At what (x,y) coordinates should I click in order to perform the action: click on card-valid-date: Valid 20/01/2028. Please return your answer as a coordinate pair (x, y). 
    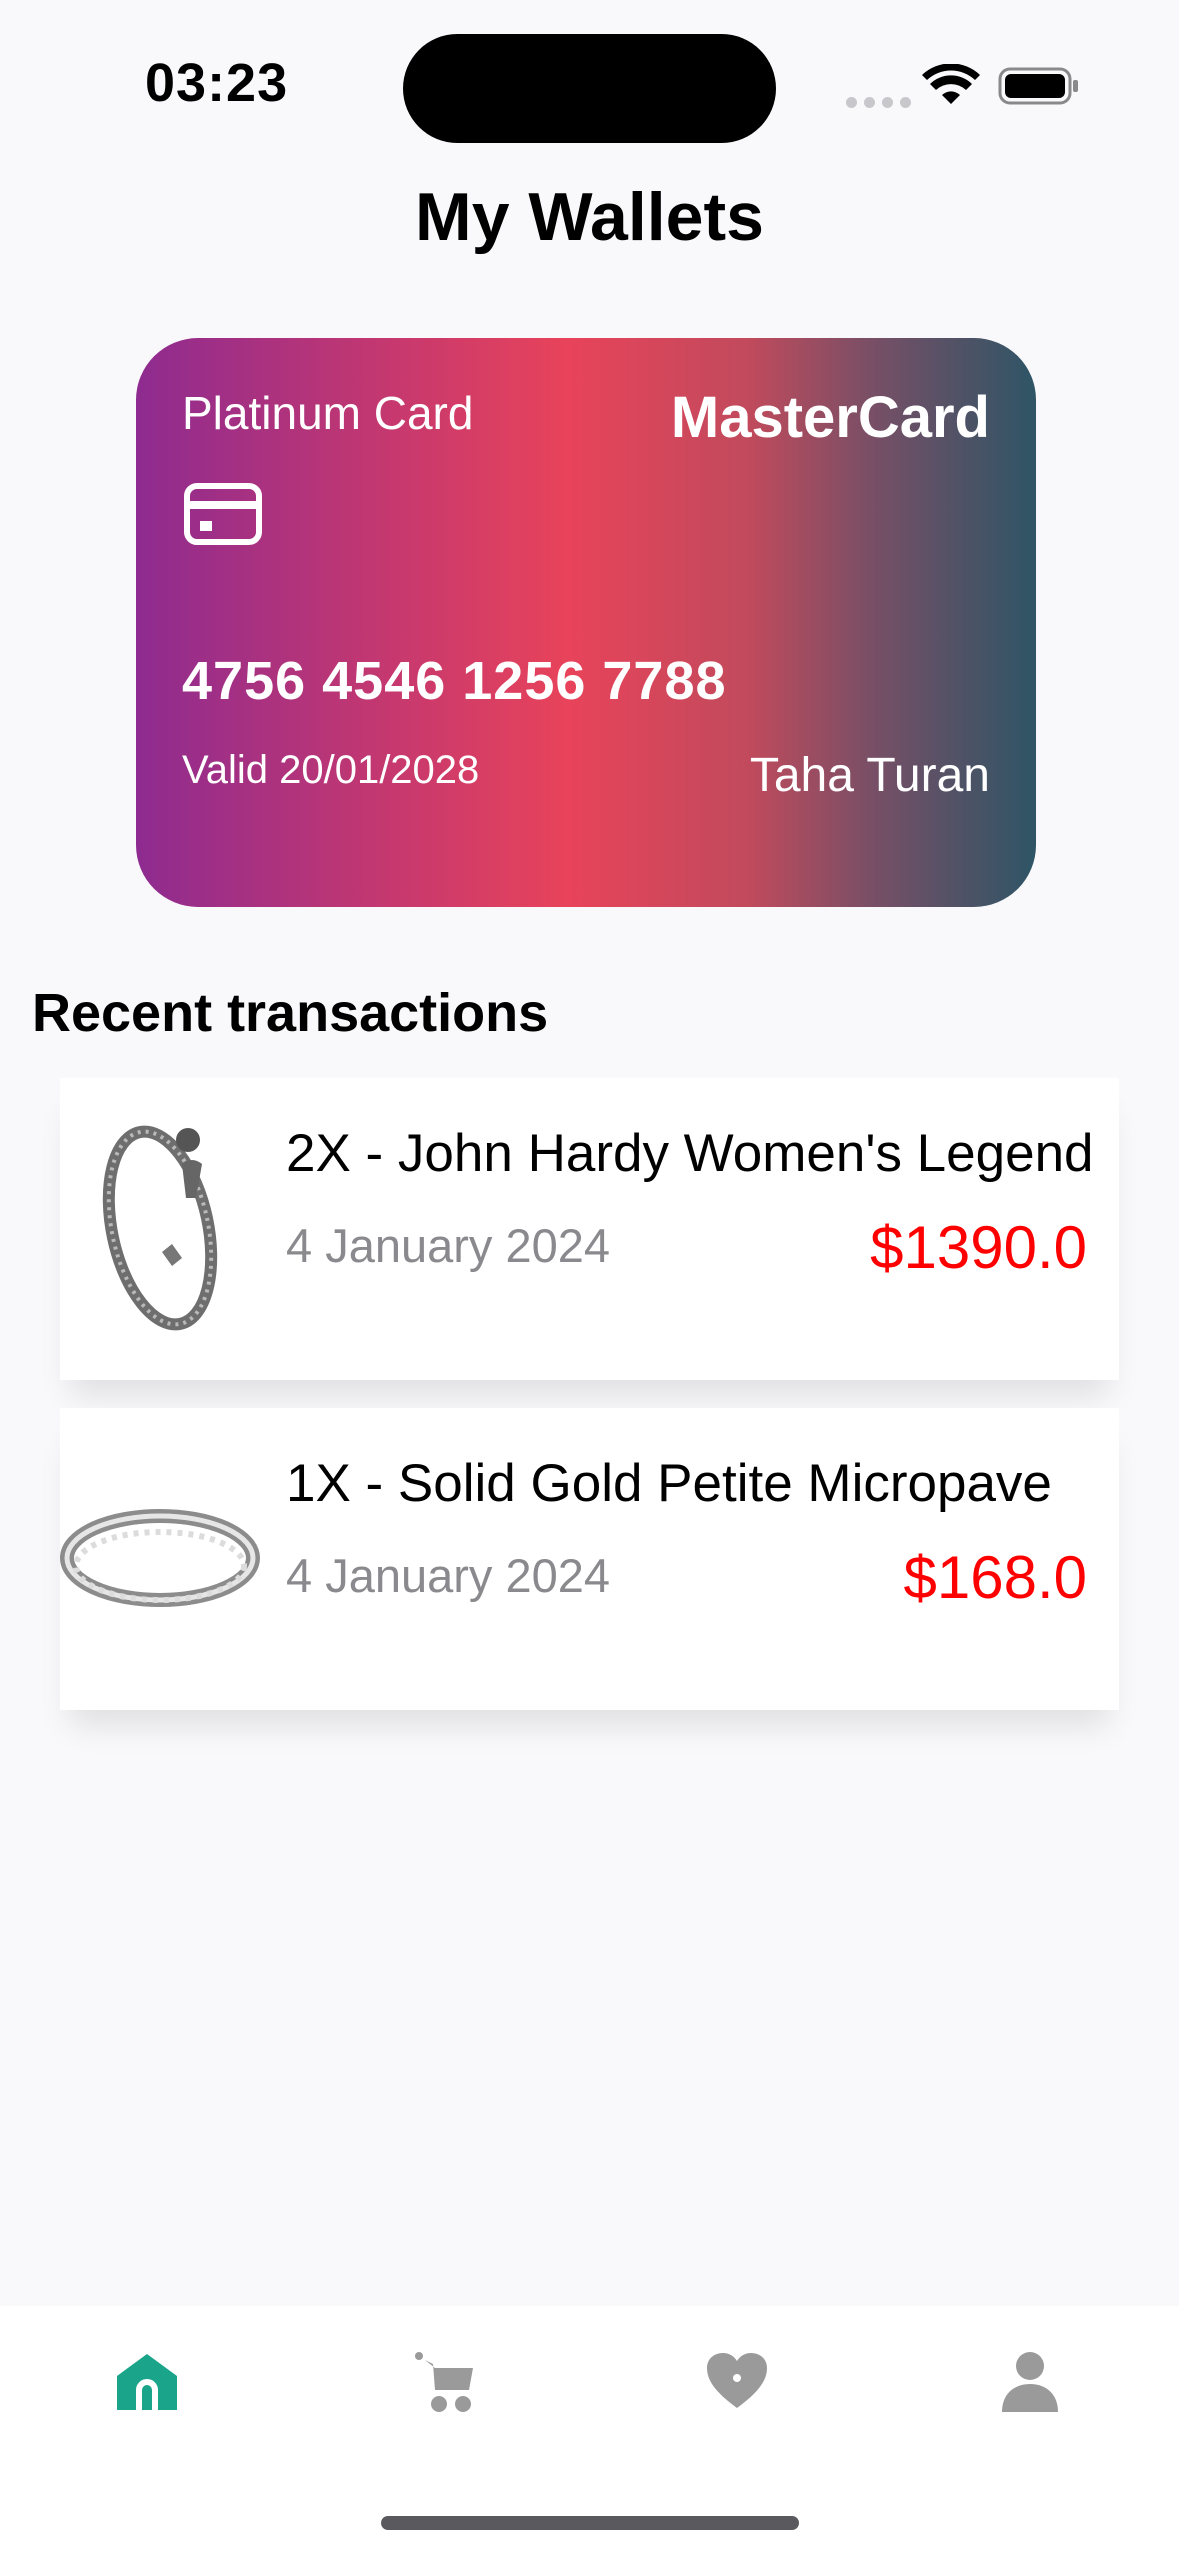
    Looking at the image, I should click on (331, 770).